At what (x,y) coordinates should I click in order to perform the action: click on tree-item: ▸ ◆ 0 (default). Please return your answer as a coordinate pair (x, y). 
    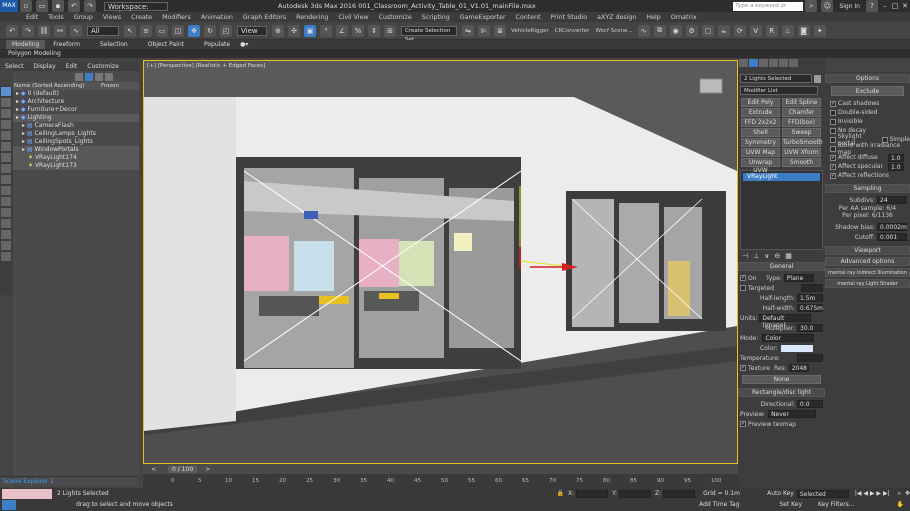
    Looking at the image, I should click on (76, 94).